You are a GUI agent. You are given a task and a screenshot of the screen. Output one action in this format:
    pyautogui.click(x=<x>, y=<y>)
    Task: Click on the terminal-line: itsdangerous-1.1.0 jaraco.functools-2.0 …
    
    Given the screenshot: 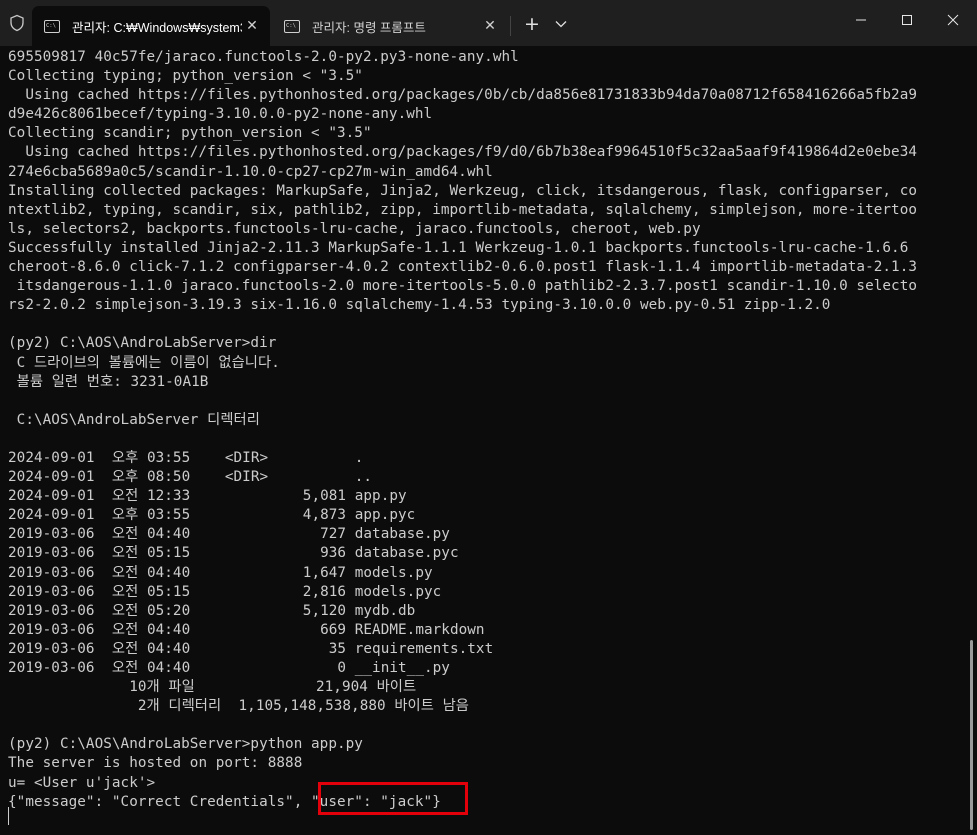 What is the action you would take?
    pyautogui.click(x=463, y=286)
    